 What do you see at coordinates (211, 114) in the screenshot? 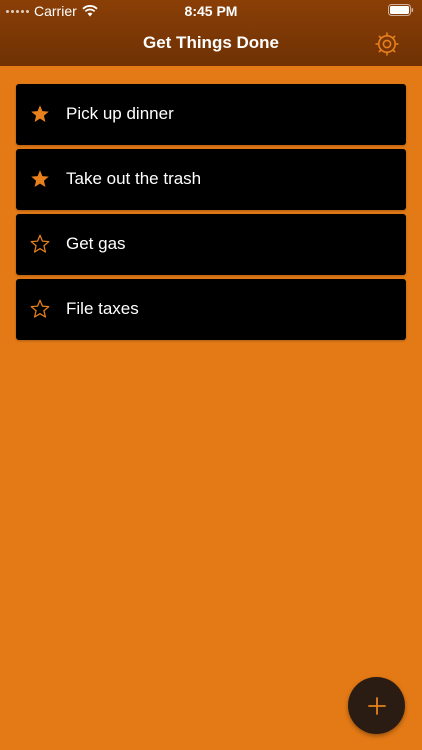
I see `task-row: Pick up dinner` at bounding box center [211, 114].